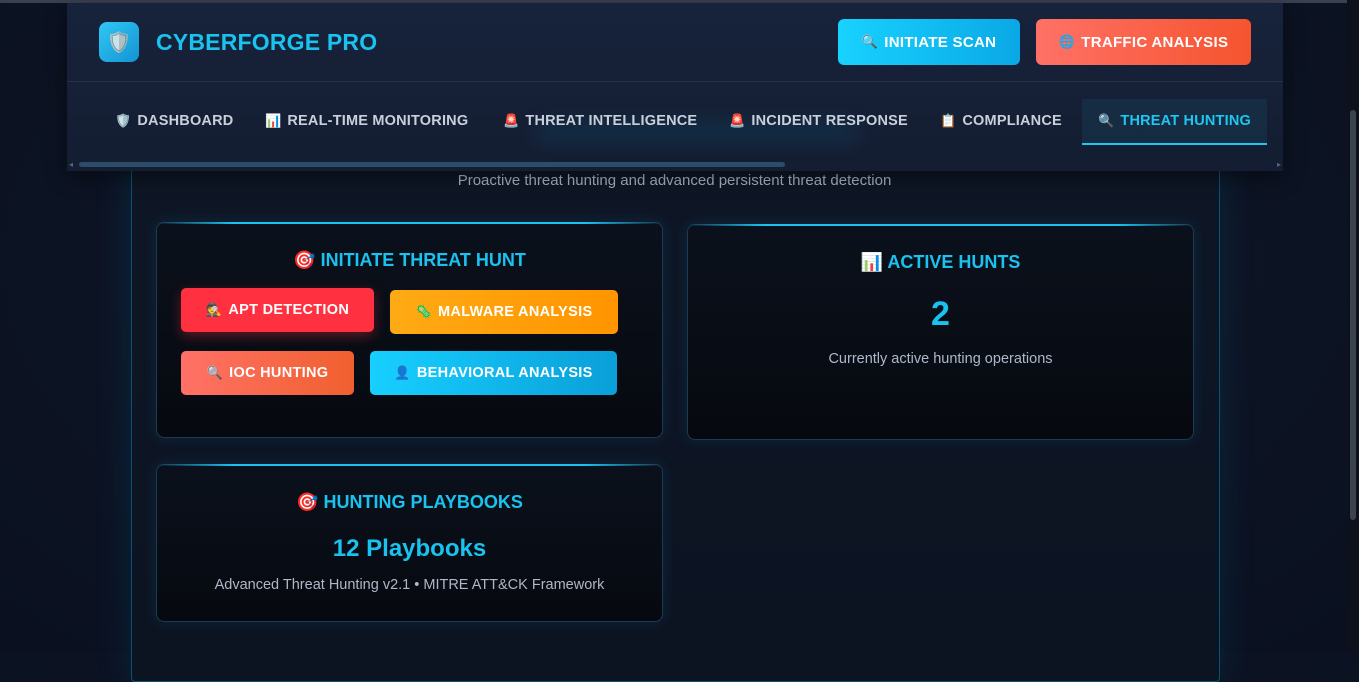 This screenshot has width=1359, height=682. What do you see at coordinates (289, 310) in the screenshot?
I see `button-label: APT DETECTION` at bounding box center [289, 310].